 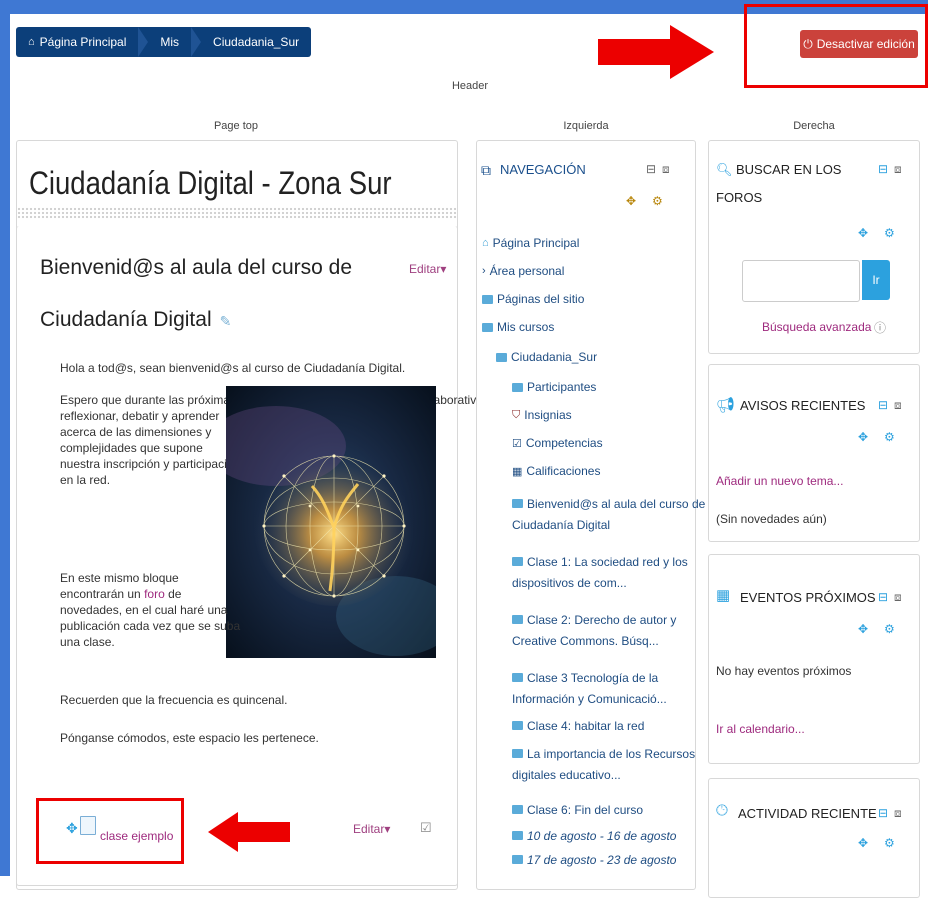 I want to click on nav-item-home: ⌂ Página Principal, so click(x=530, y=243).